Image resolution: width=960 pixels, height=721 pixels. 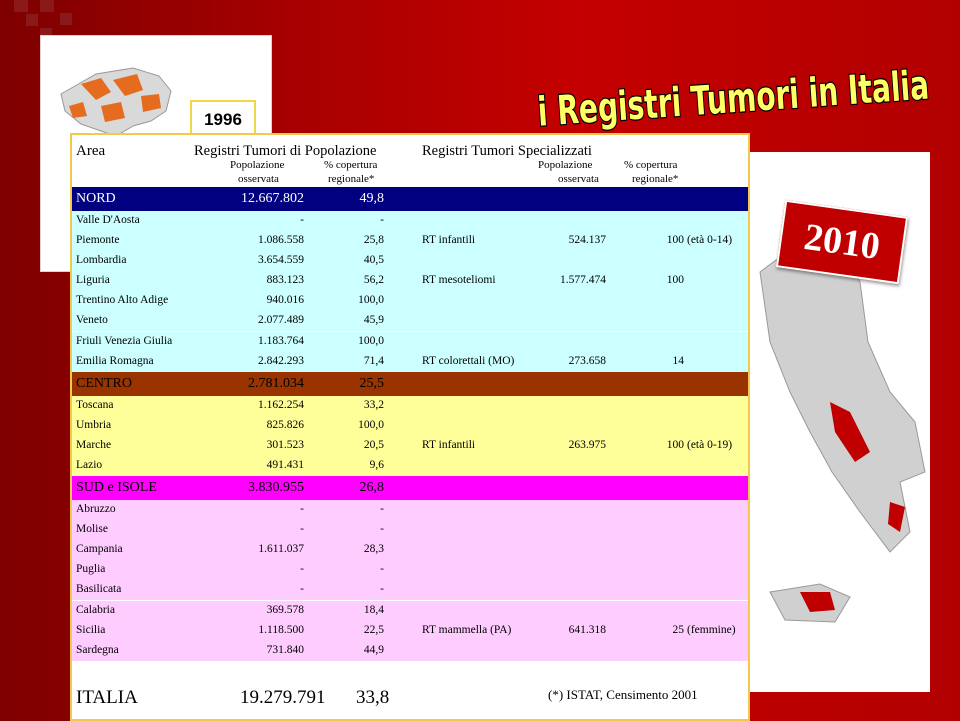 What do you see at coordinates (842, 242) in the screenshot?
I see `year-2010-label: 2010` at bounding box center [842, 242].